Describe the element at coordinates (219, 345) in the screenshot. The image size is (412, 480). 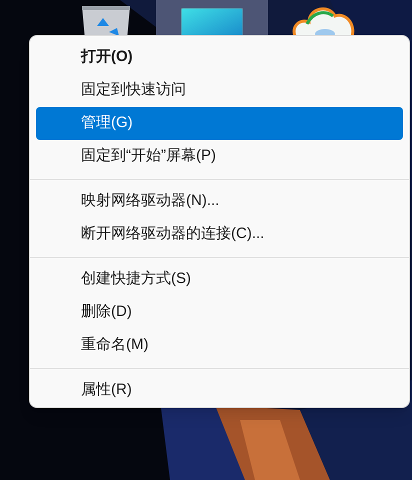
I see `menu-item: 重命名(M)` at that location.